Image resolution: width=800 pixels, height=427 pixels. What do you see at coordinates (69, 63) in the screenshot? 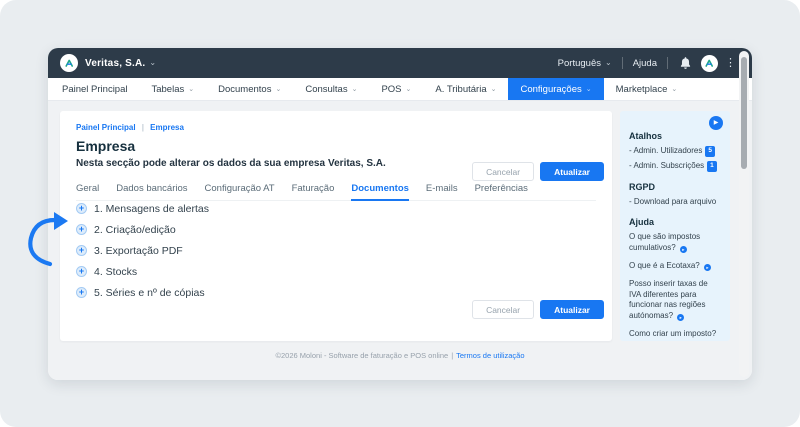
I see `company-logo` at bounding box center [69, 63].